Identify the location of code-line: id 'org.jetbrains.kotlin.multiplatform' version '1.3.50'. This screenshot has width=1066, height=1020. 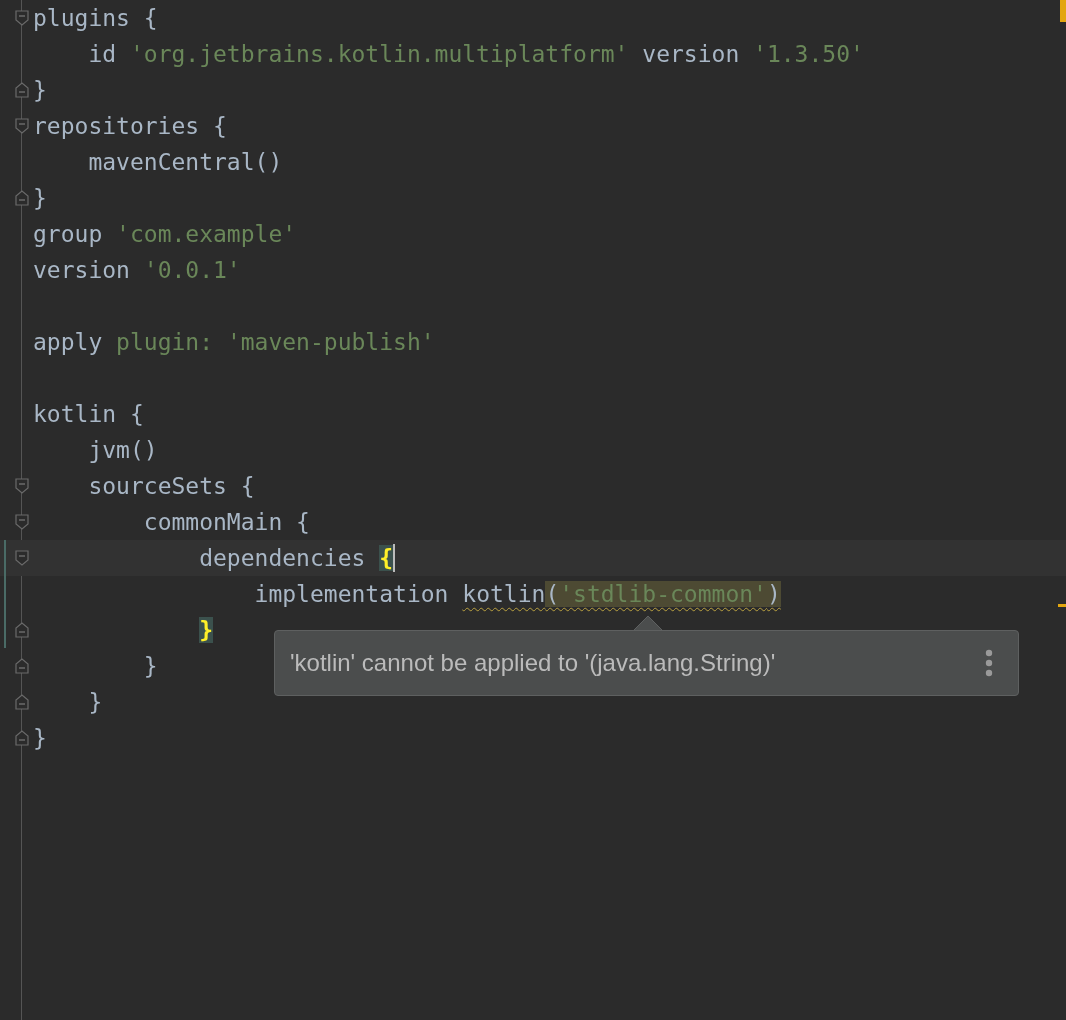
(475, 54).